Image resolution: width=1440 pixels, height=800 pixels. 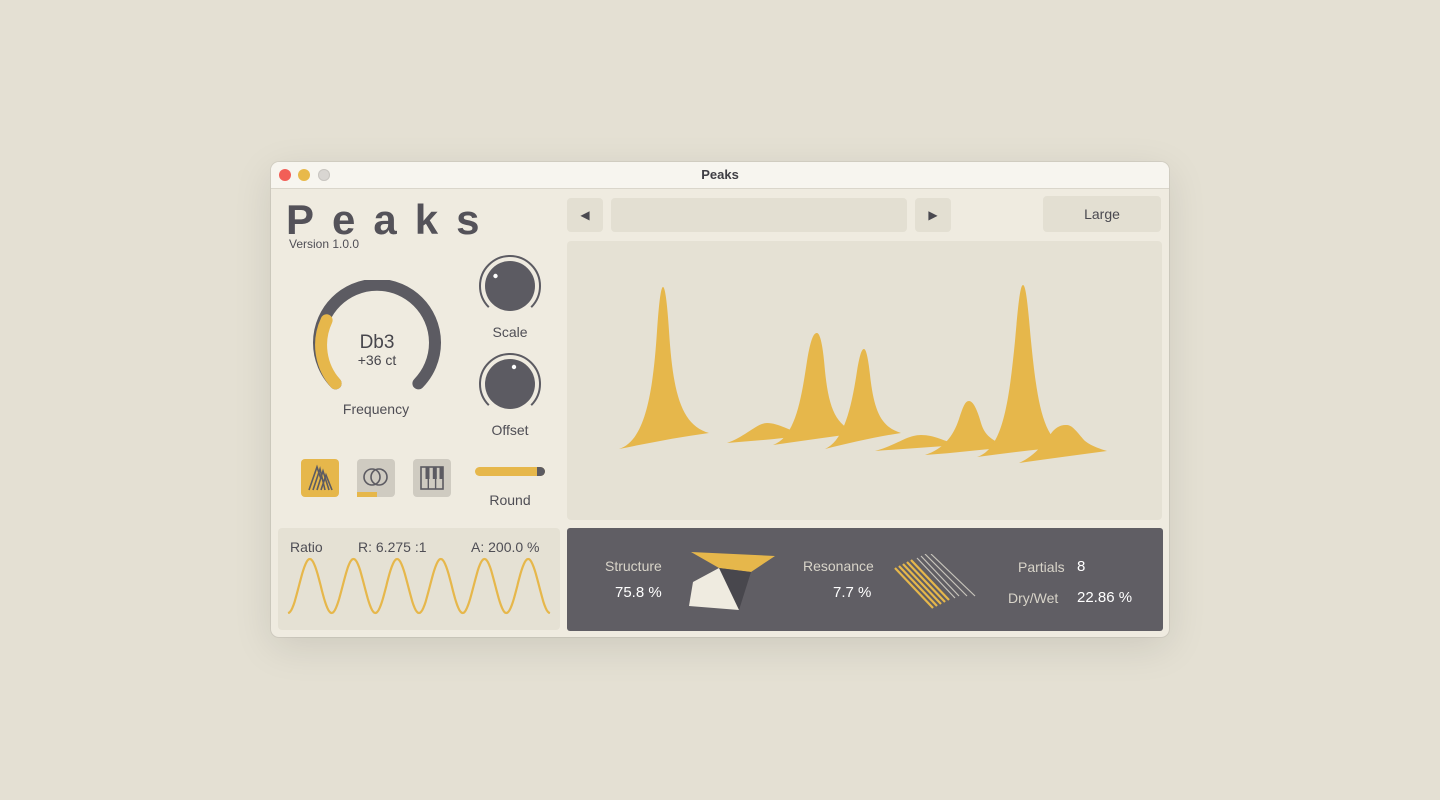 I want to click on frequency-cents: +36 ct, so click(x=377, y=360).